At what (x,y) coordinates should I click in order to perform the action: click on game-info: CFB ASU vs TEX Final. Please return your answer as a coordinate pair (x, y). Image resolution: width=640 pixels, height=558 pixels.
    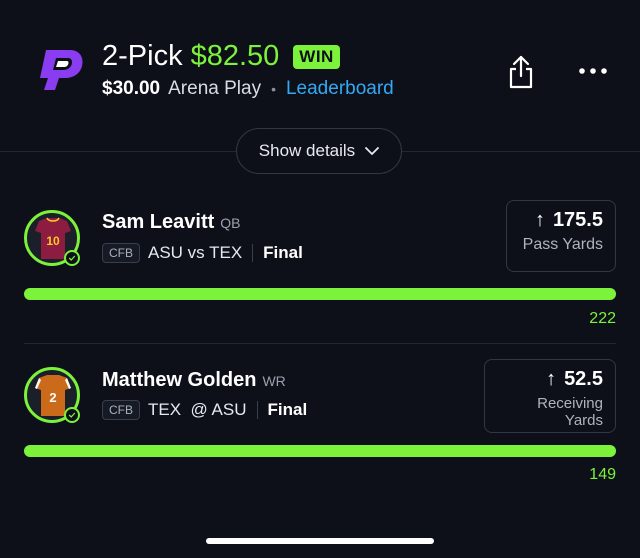
    Looking at the image, I should click on (202, 253).